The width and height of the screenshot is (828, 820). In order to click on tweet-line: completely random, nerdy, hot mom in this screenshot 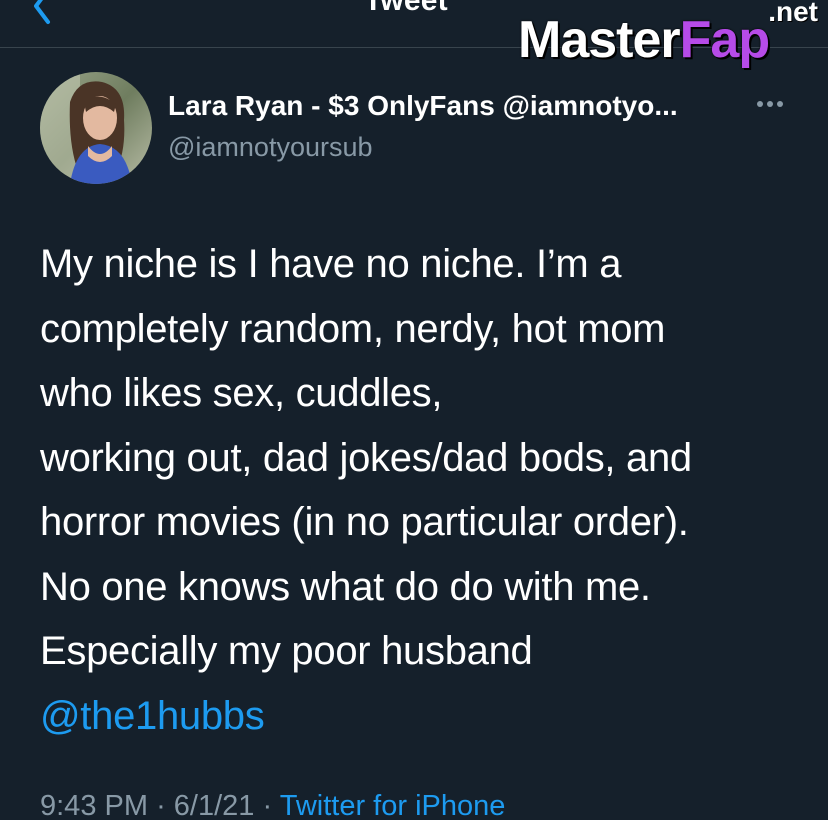, I will do `click(353, 328)`.